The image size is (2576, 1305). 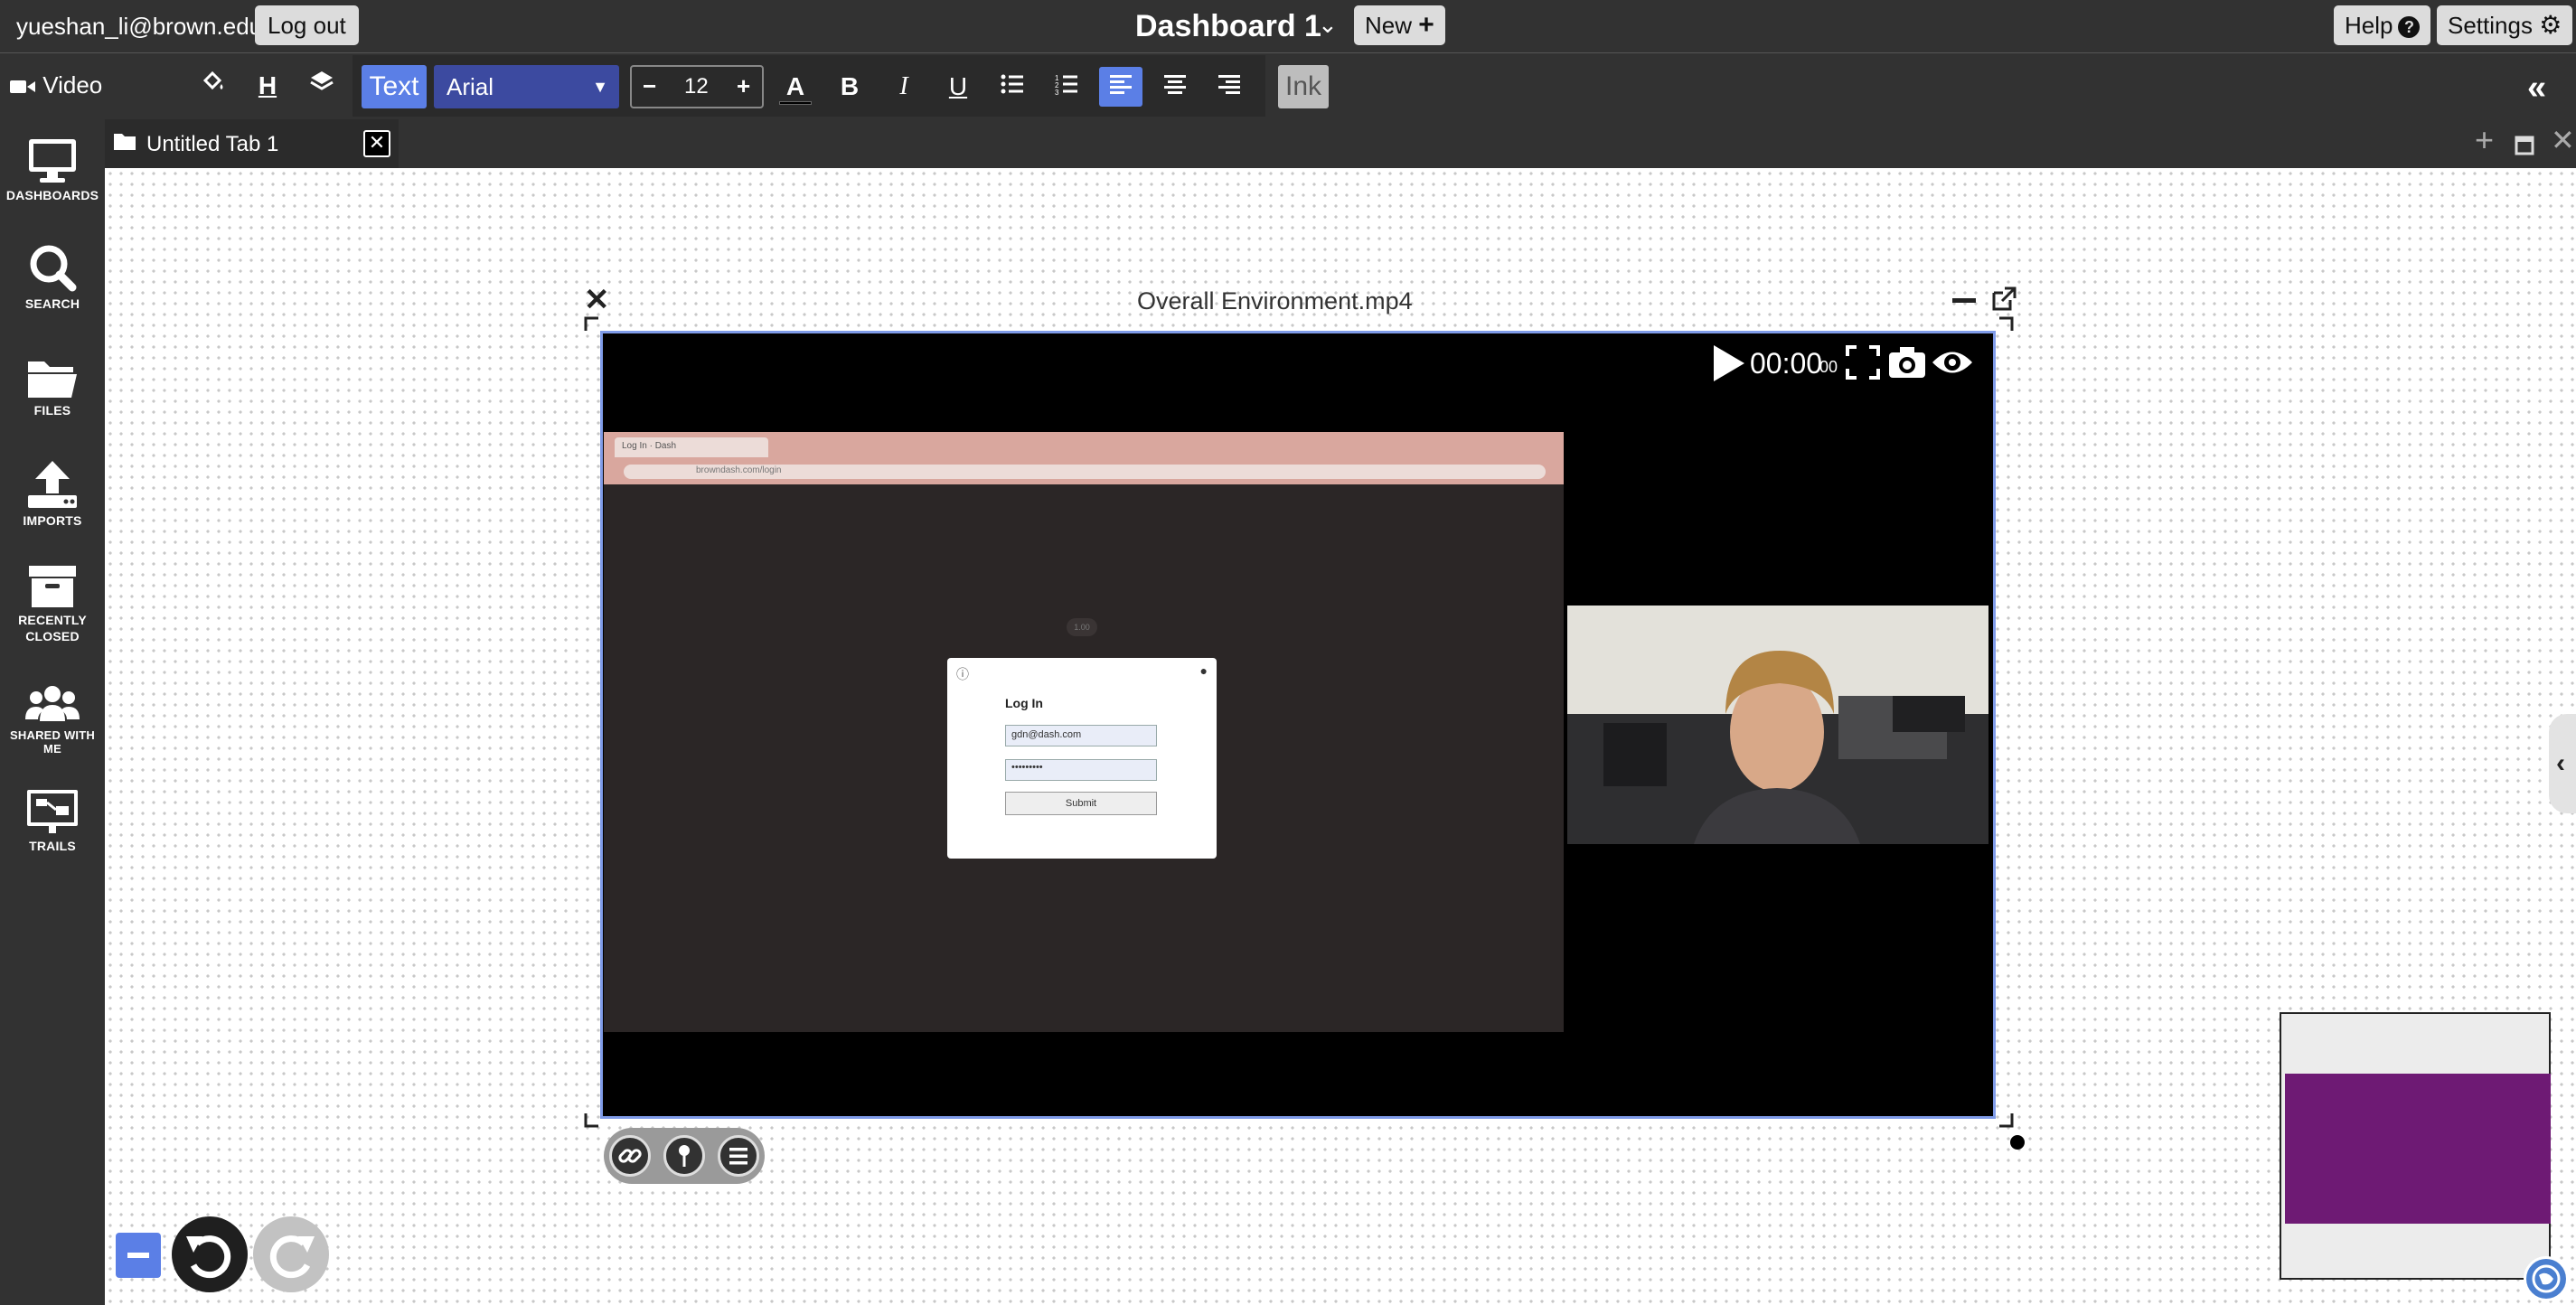 I want to click on align-left-icon, so click(x=1120, y=87).